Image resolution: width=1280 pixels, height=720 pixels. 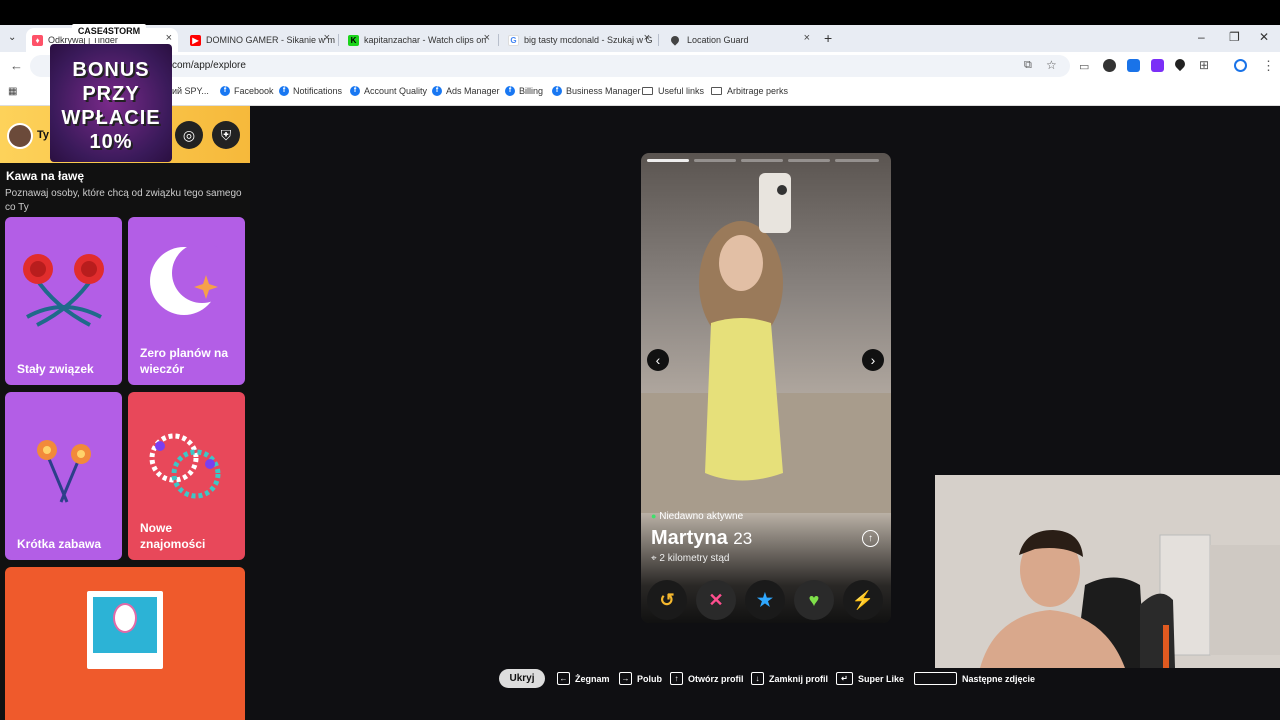 I want to click on card-bottom, so click(x=125, y=643).